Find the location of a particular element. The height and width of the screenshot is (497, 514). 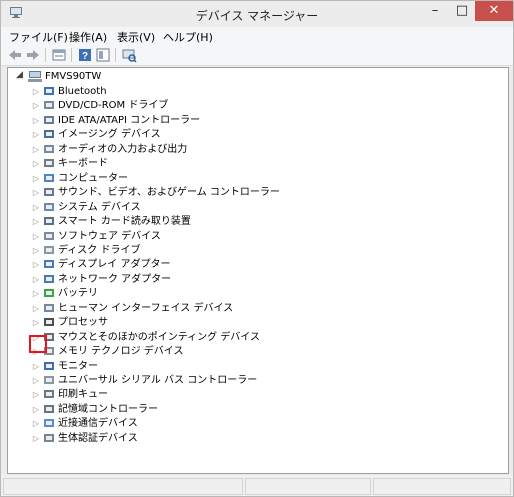

disk-drive-icon is located at coordinates (49, 249).